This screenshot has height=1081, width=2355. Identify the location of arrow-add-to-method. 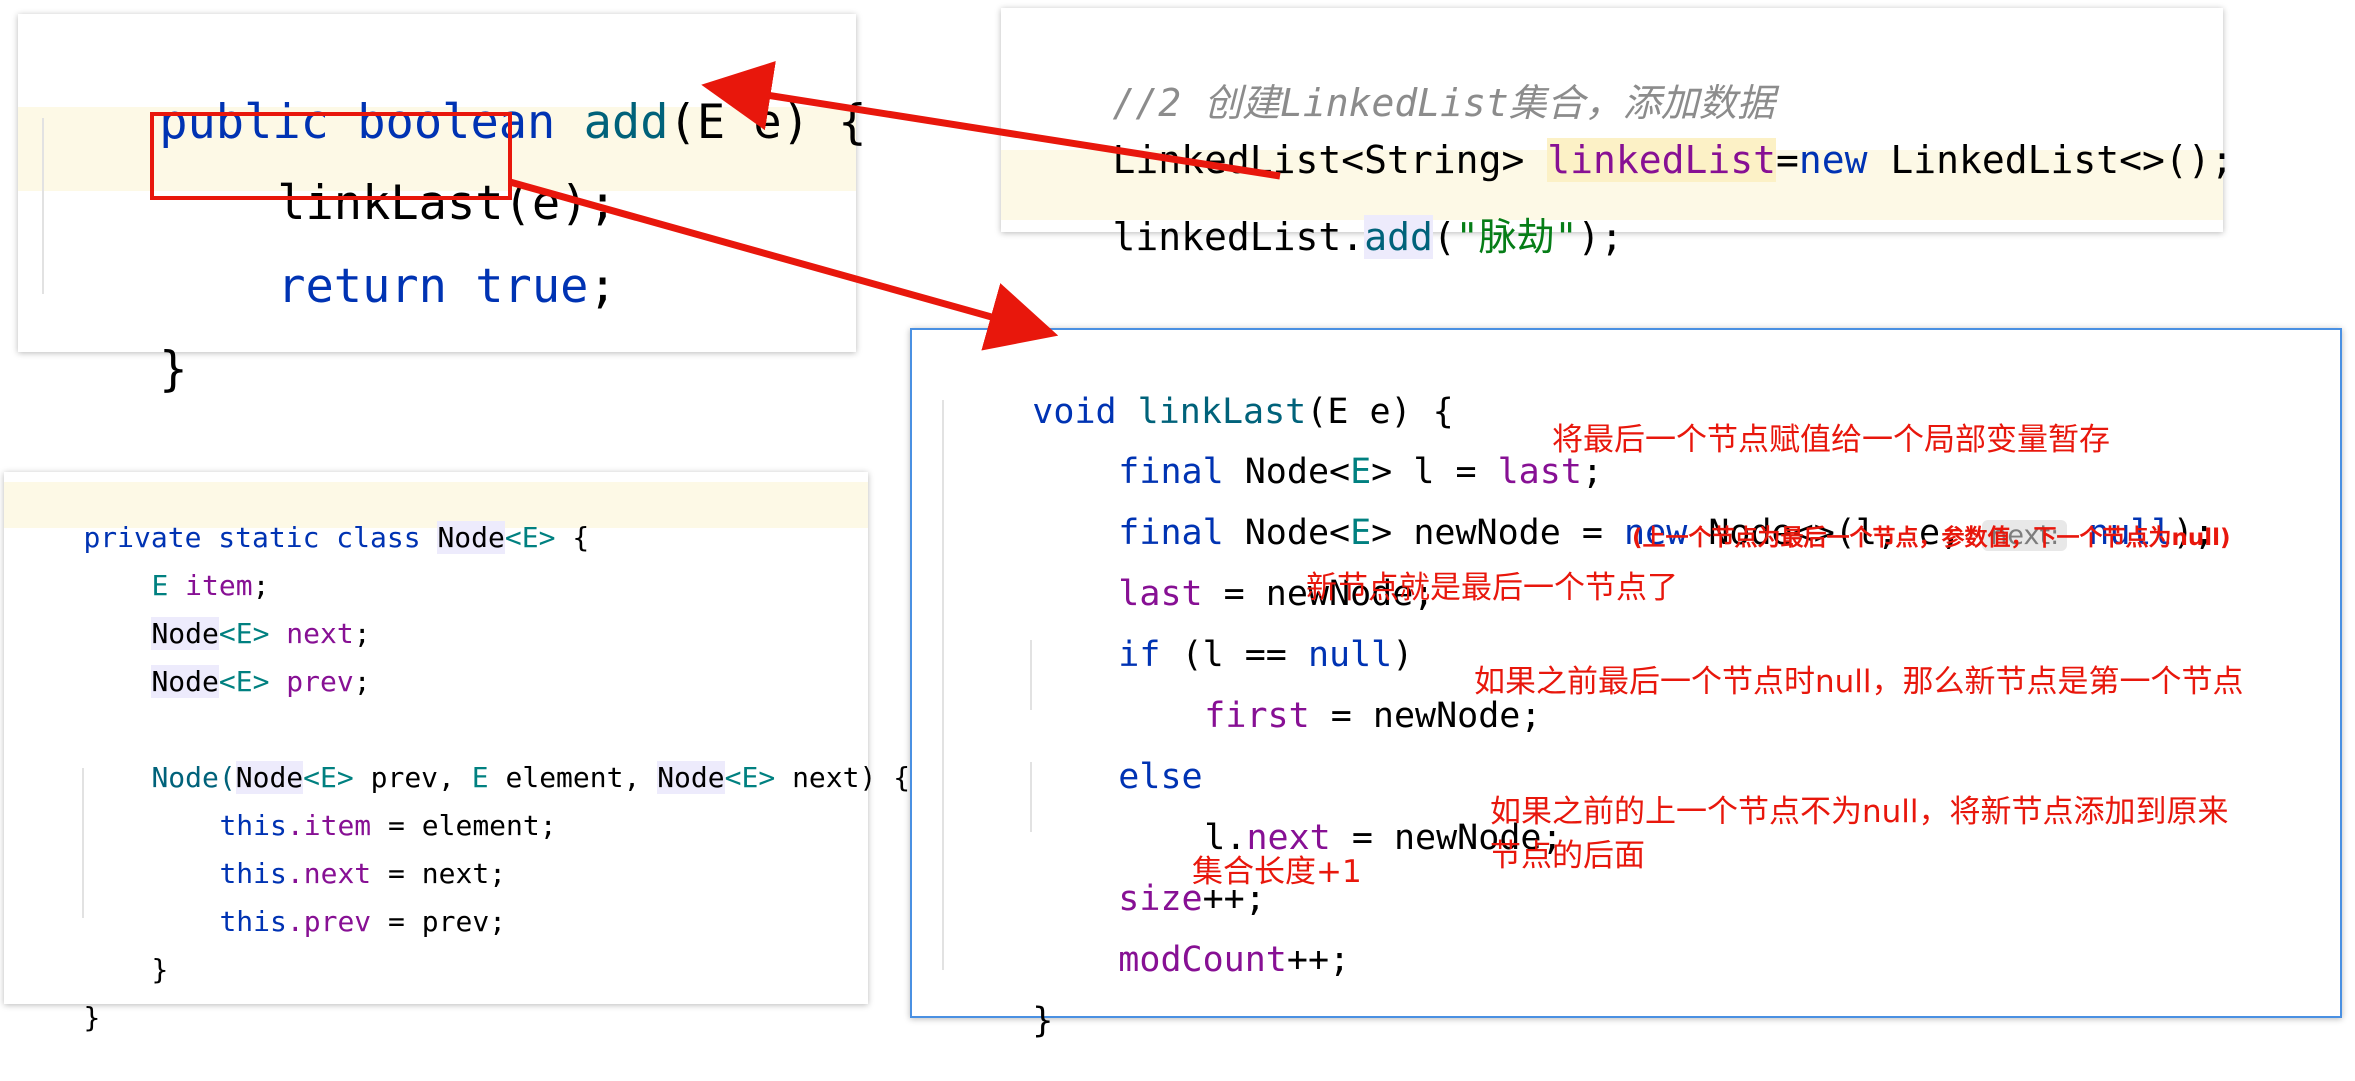
(991, 120).